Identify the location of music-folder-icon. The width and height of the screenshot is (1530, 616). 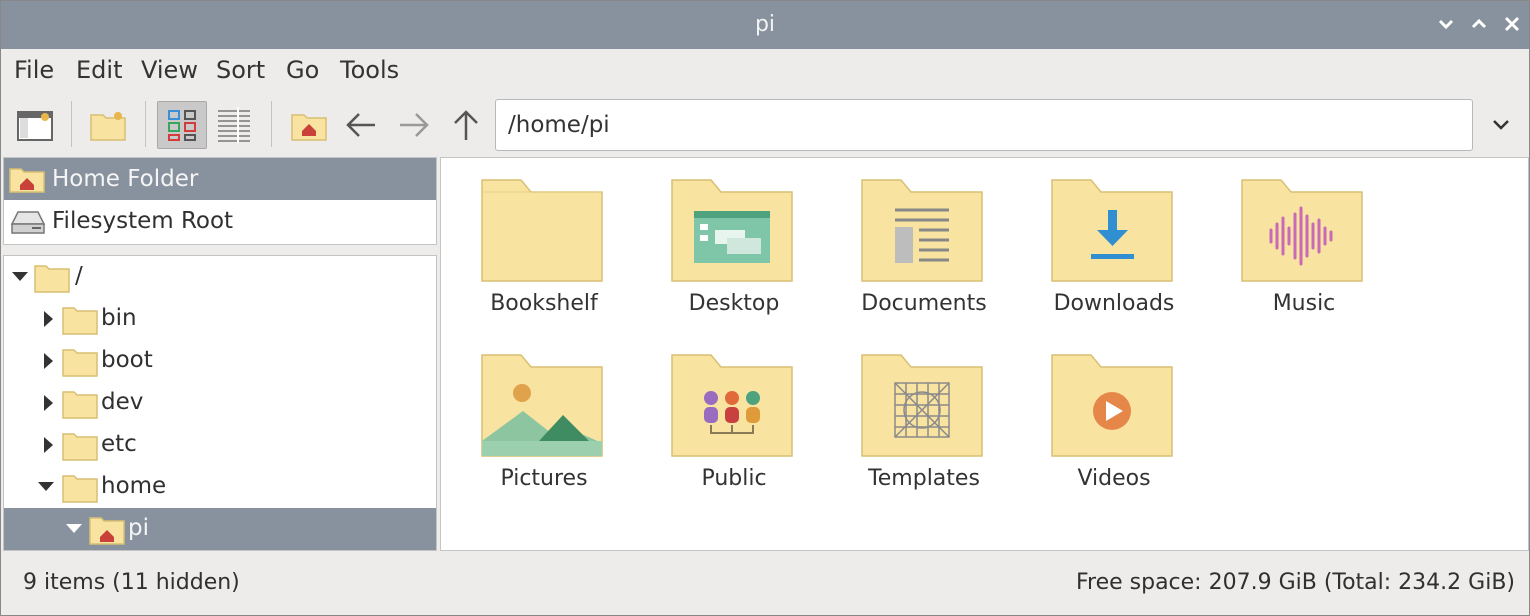
(1302, 230).